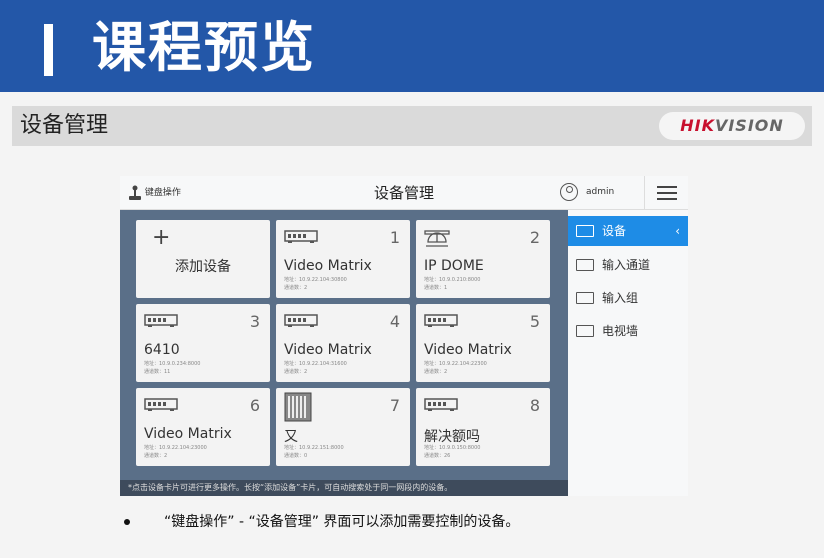 This screenshot has width=824, height=558. What do you see at coordinates (585, 265) in the screenshot?
I see `camera-icon` at bounding box center [585, 265].